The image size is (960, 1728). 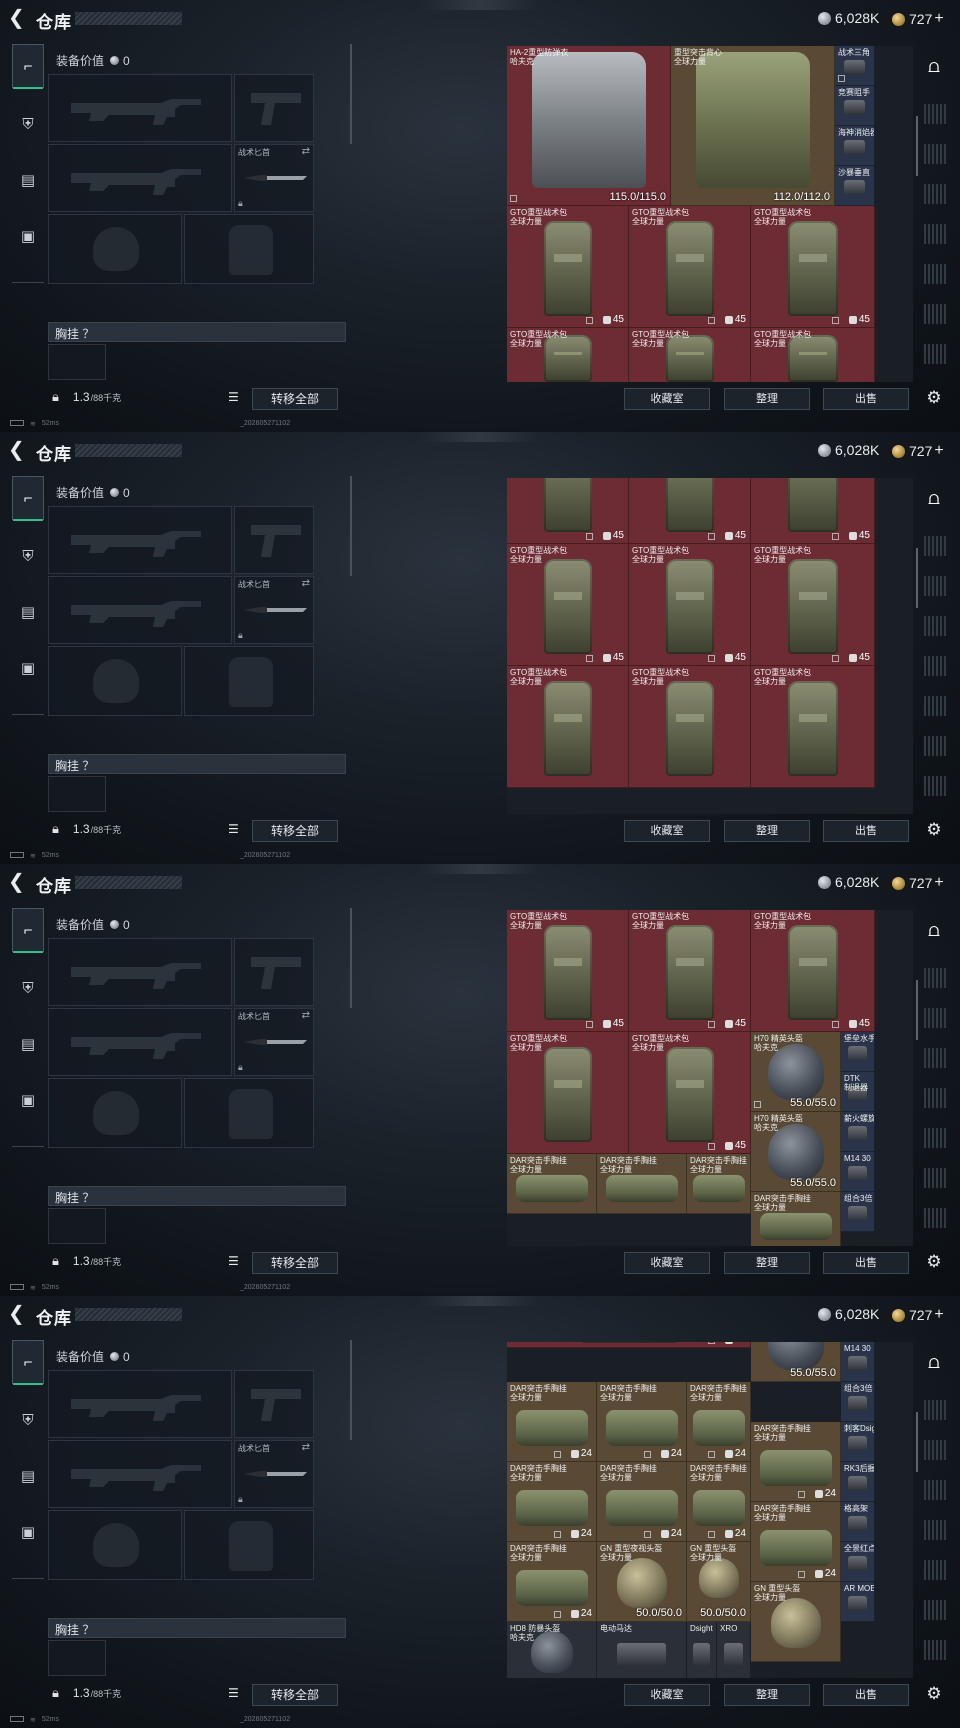 What do you see at coordinates (858, 1172) in the screenshot?
I see `stash-item: M14 30` at bounding box center [858, 1172].